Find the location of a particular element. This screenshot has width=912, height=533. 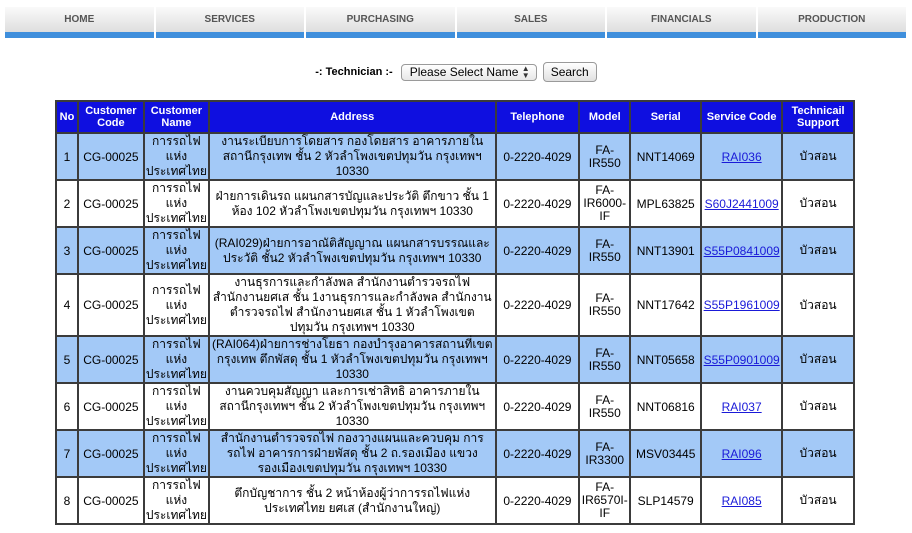

service-code-link: S55P1961009 is located at coordinates (742, 305).